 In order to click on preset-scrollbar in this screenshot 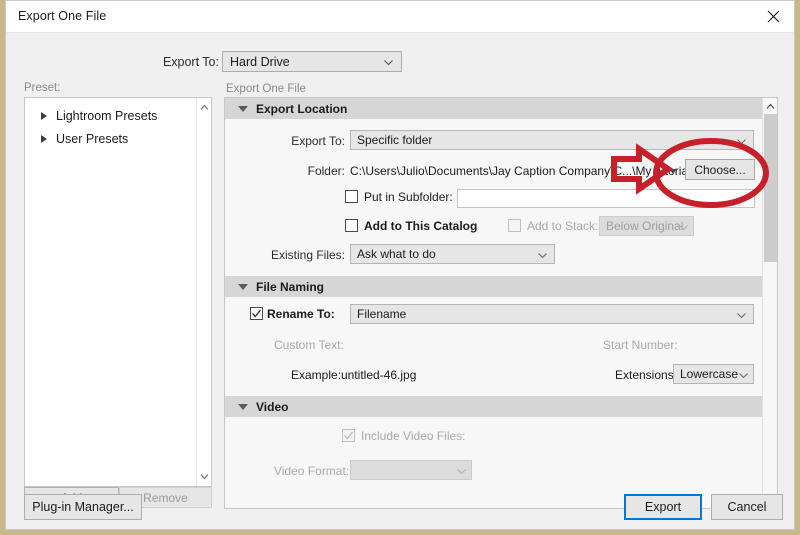, I will do `click(203, 292)`.